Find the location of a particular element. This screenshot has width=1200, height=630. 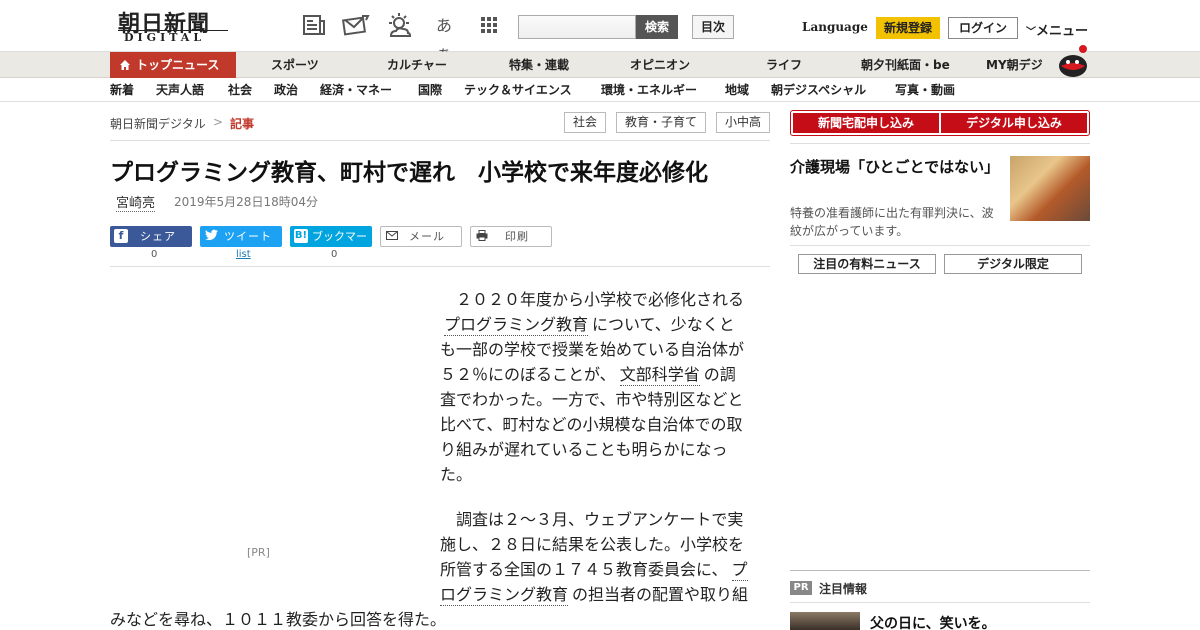

sidebar-feature-desc: 特養の准看護師に出た有罪判決に、波紋が広がっています。 is located at coordinates (892, 222).